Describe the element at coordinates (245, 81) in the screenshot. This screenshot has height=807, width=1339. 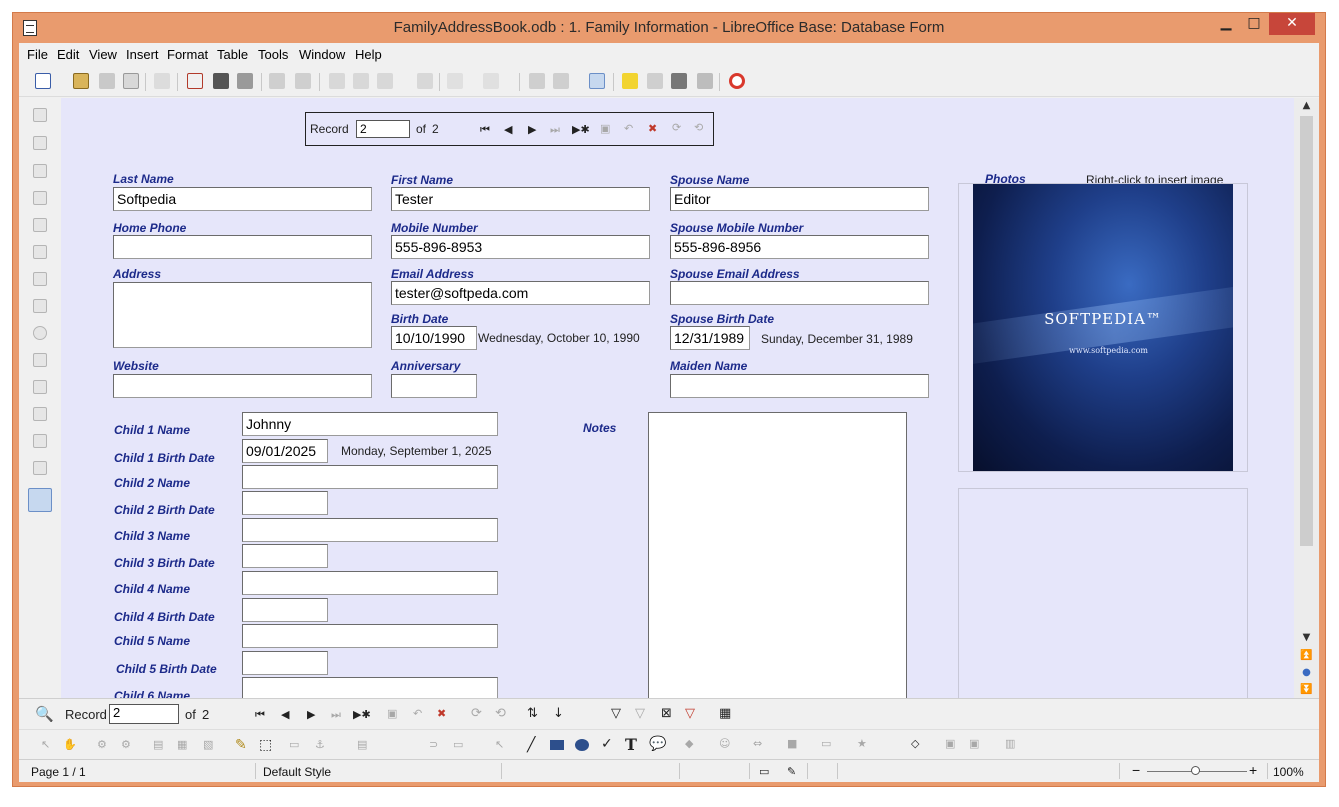
I see `preview-icon` at that location.